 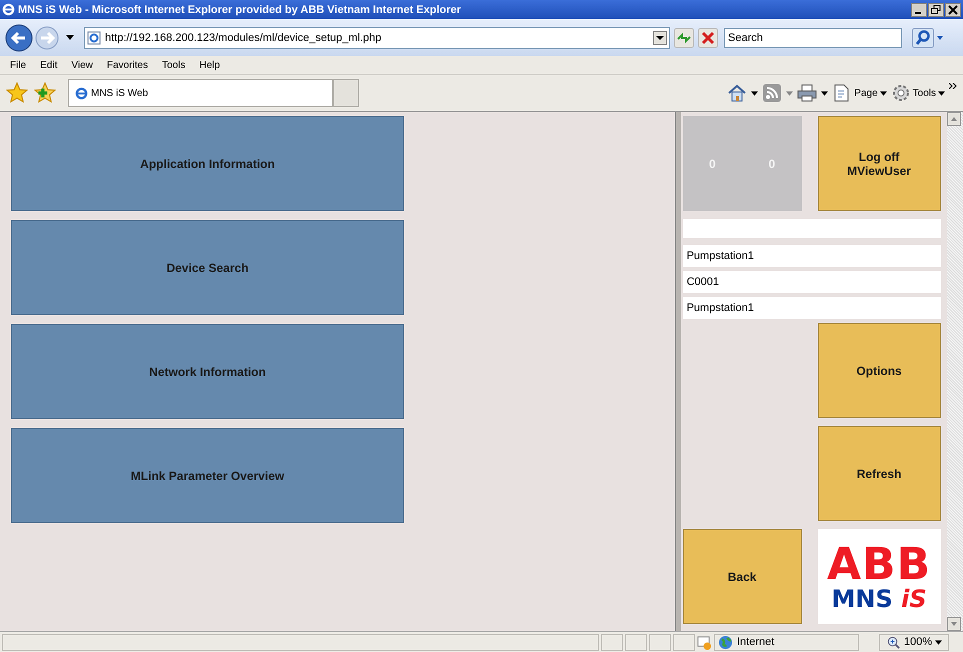 I want to click on window-title: MNS iS Web - Microsoft Internet Explorer provided by ABB Vietnam Internet Explorer, so click(x=240, y=10).